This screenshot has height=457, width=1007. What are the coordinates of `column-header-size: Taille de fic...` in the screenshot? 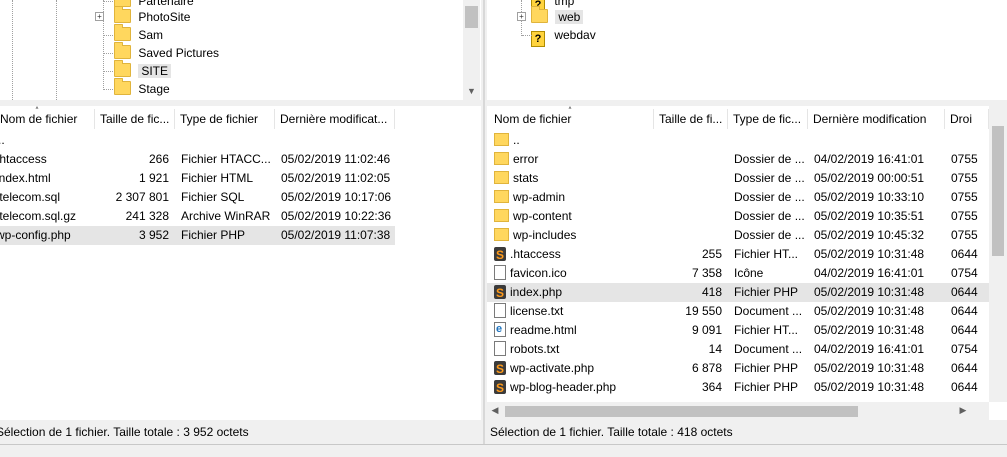 It's located at (135, 119).